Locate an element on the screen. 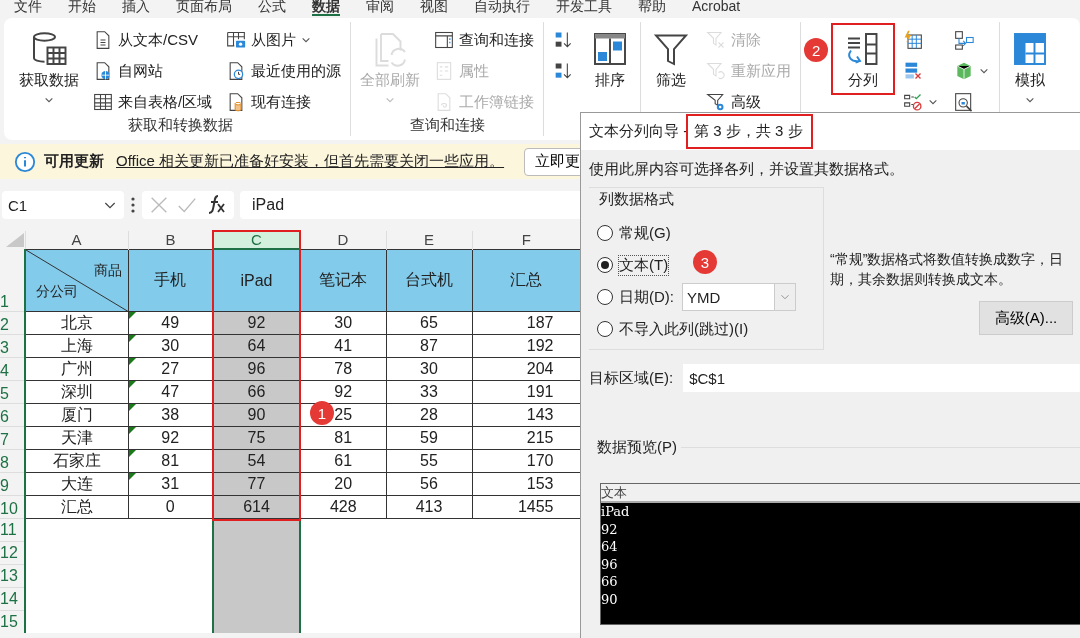 Image resolution: width=1080 pixels, height=638 pixels. ribbon-button: 现有连接 is located at coordinates (284, 102).